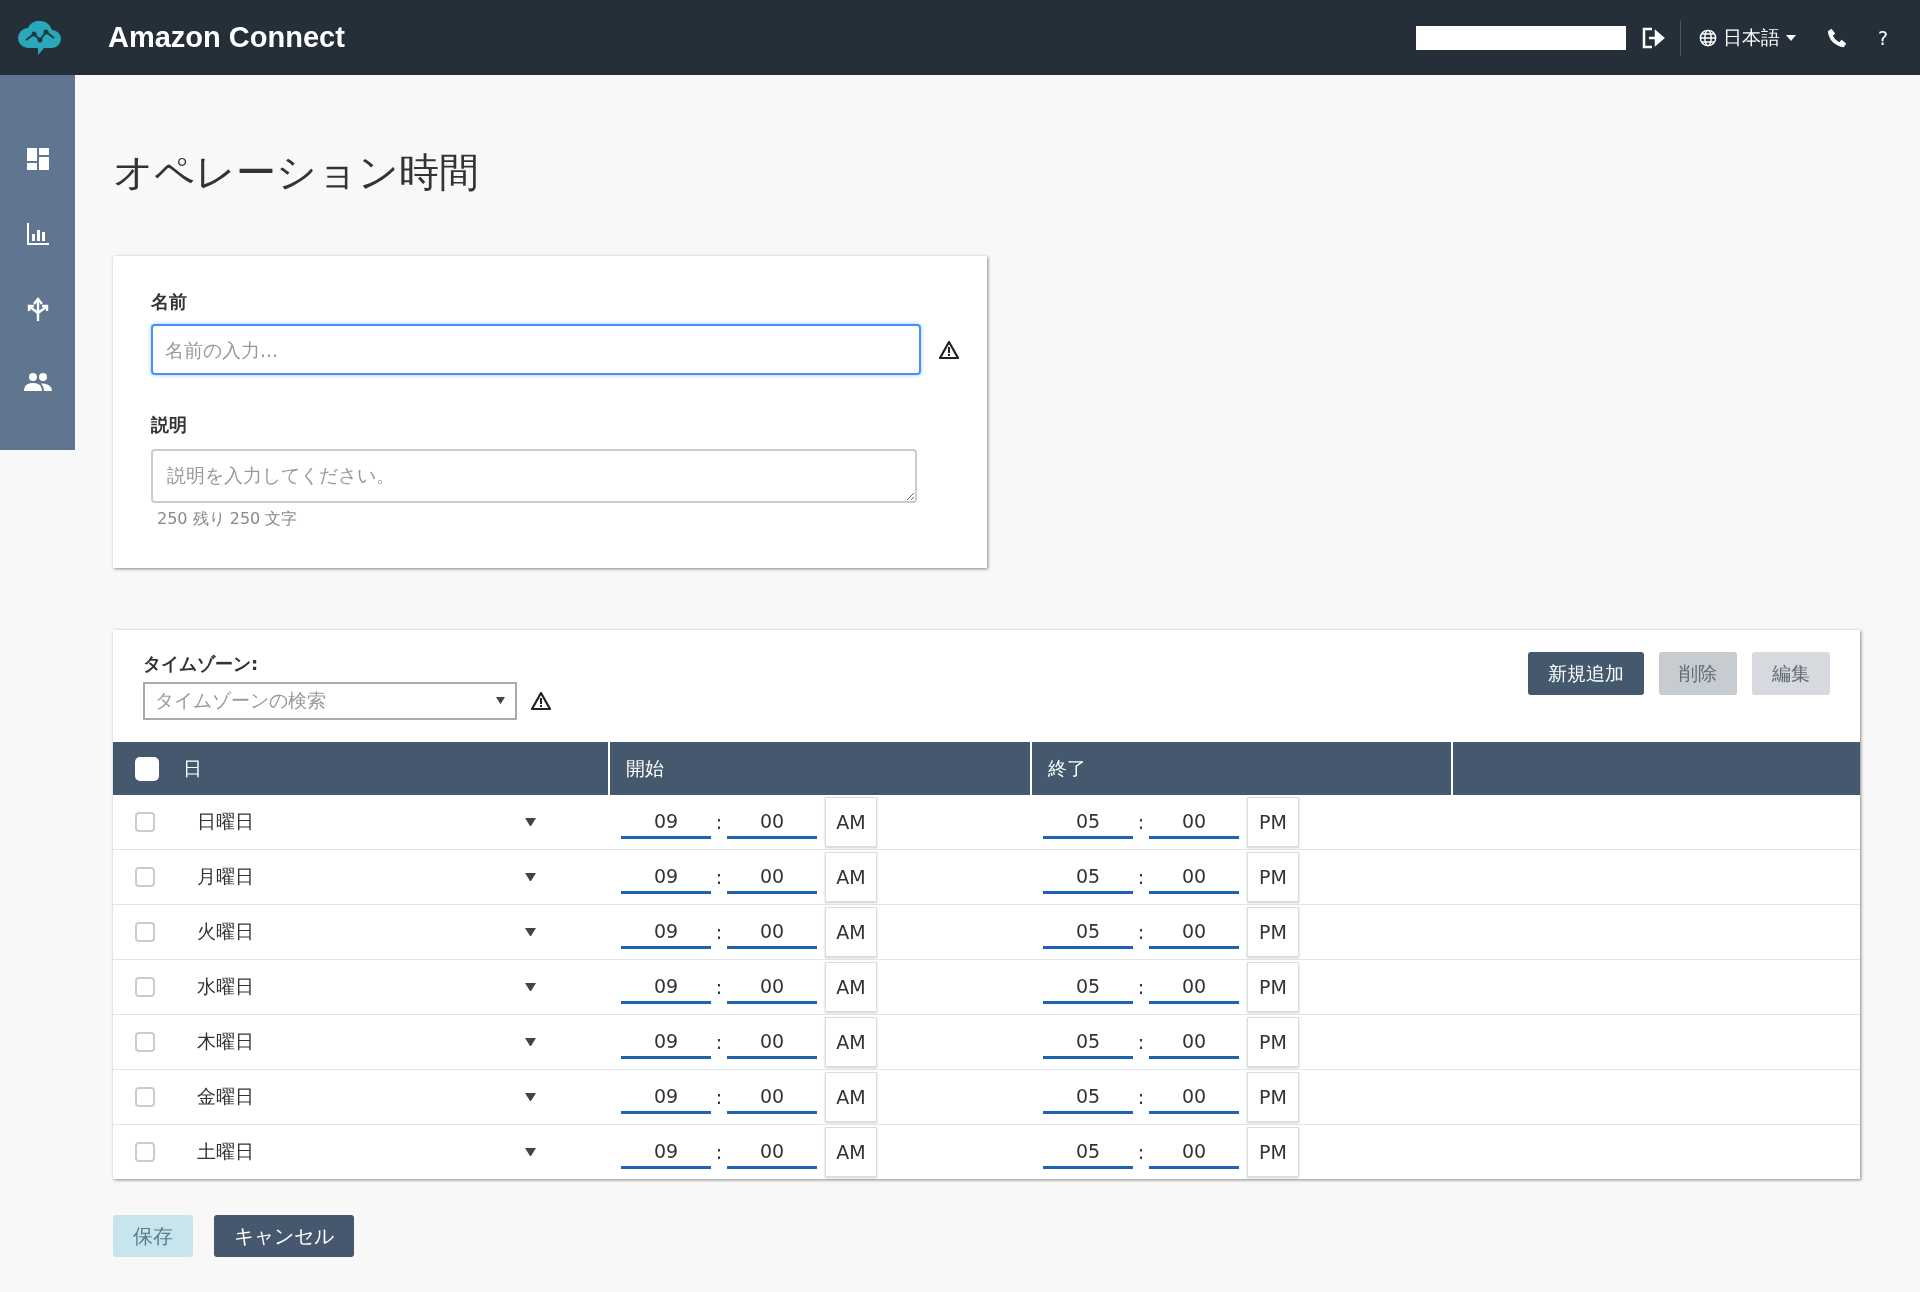 The image size is (1920, 1292). I want to click on split-arrow-icon, so click(37, 309).